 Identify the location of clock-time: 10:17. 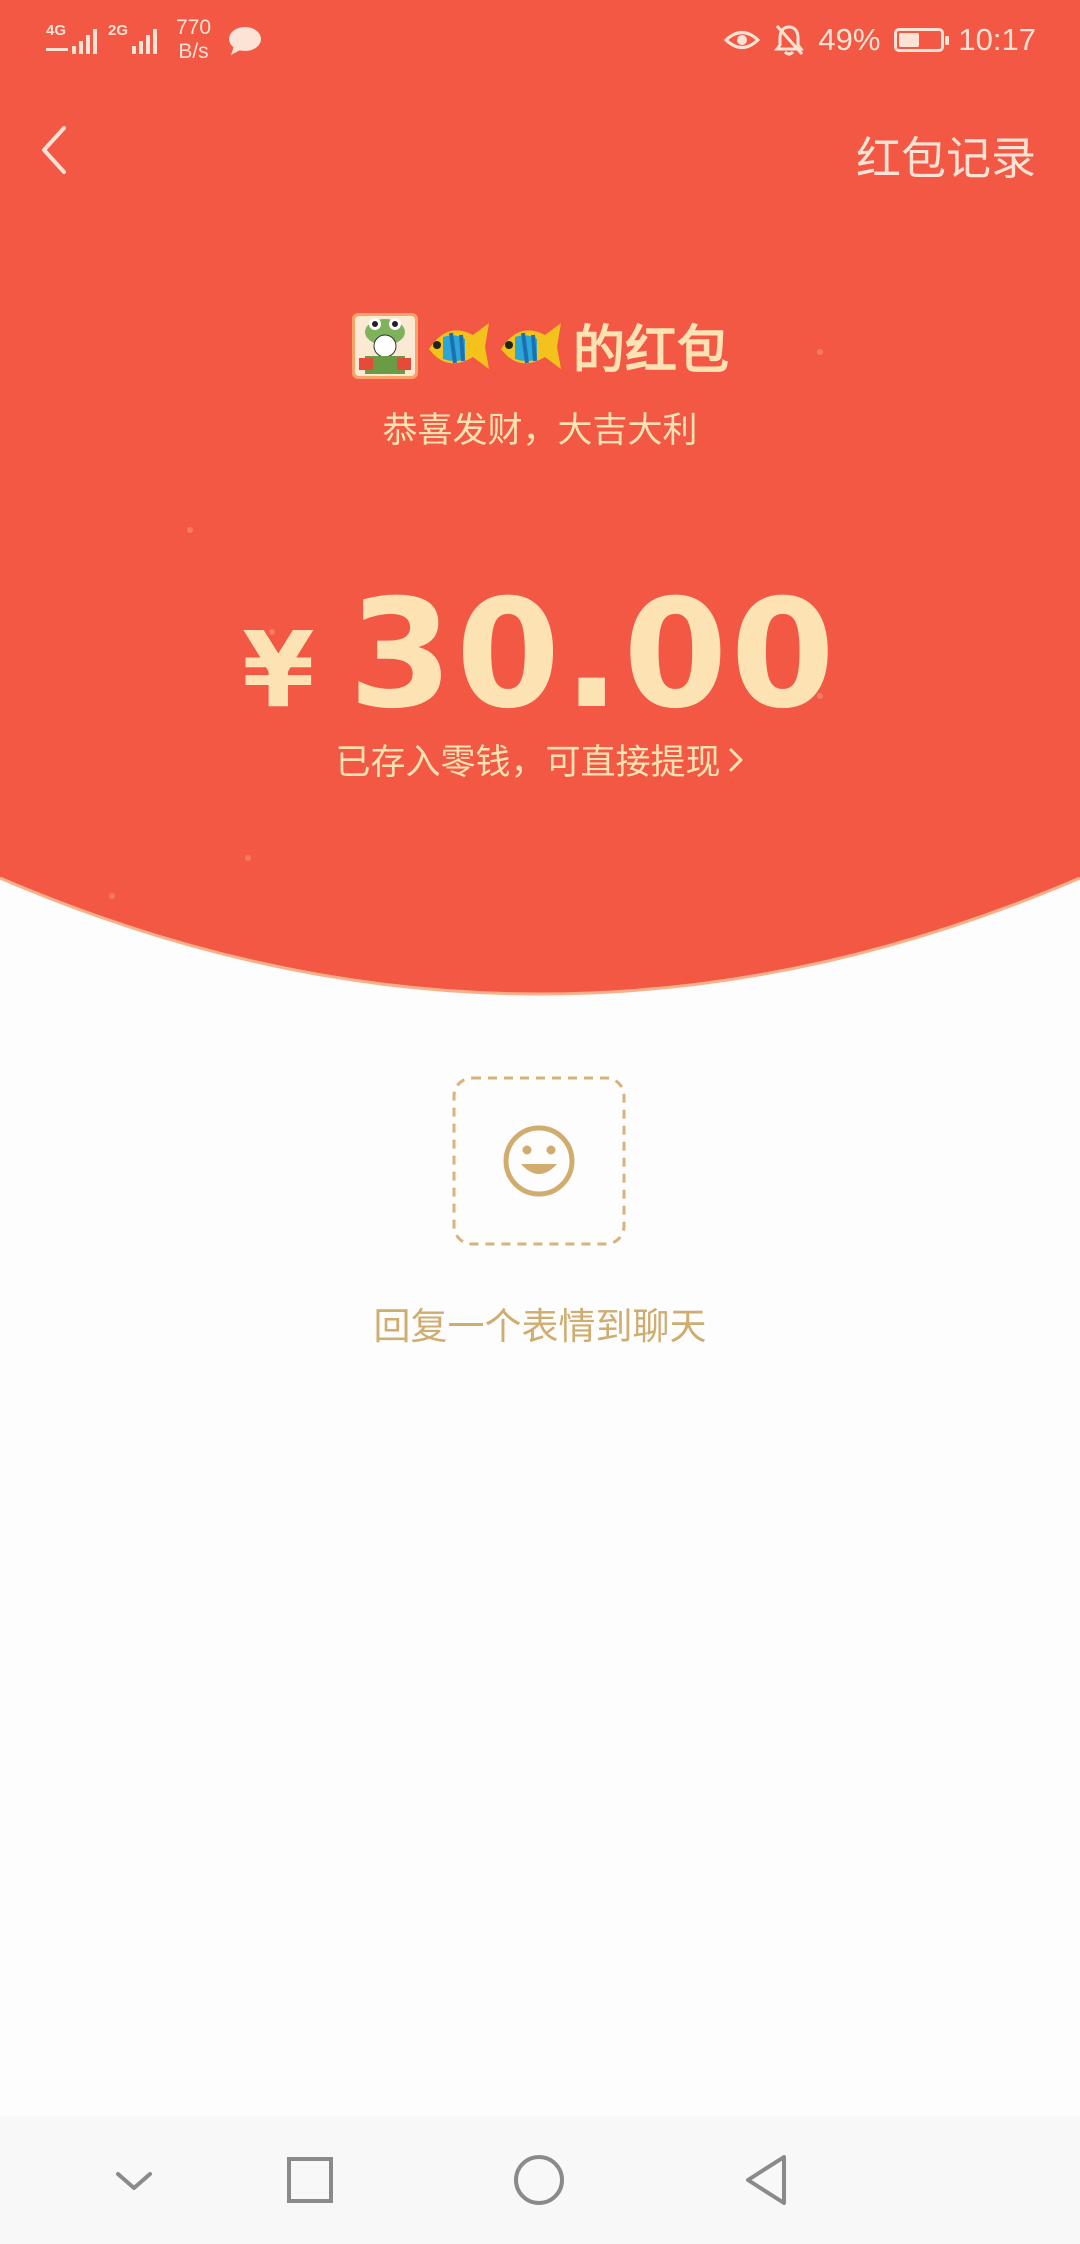
(997, 39).